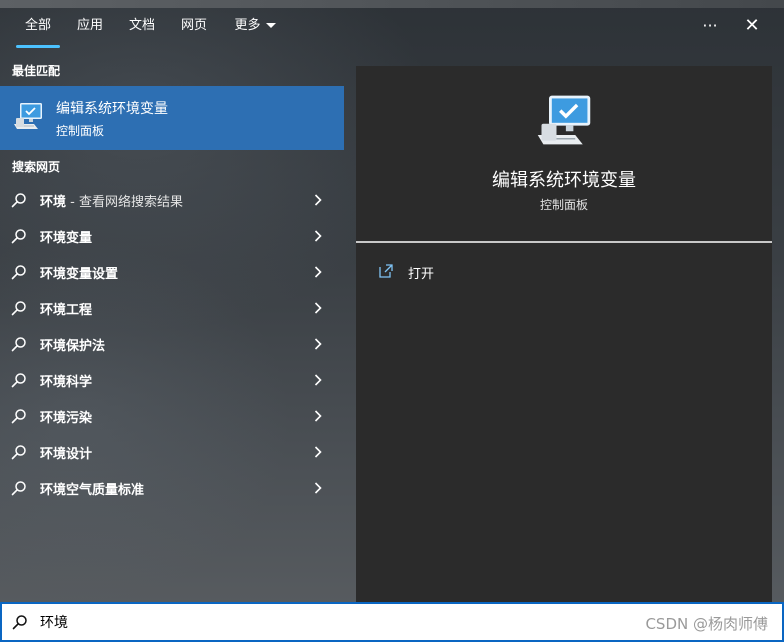 The image size is (784, 642). I want to click on tab-more-label: 更多, so click(247, 25).